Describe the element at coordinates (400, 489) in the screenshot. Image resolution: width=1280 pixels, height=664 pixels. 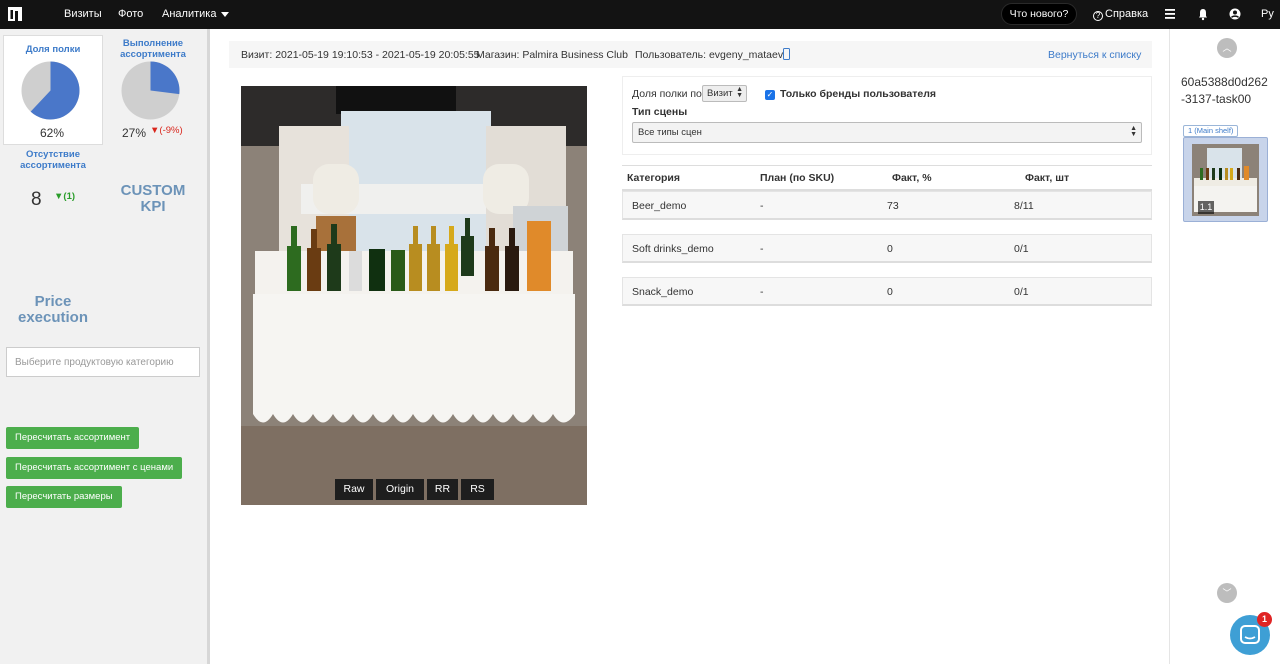
I see `photo-origin-button: Origin` at that location.